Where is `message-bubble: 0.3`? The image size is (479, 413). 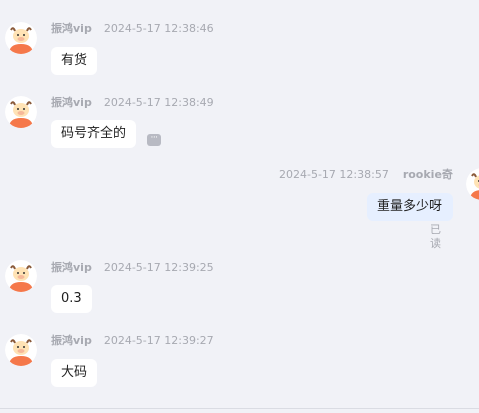 message-bubble: 0.3 is located at coordinates (71, 299).